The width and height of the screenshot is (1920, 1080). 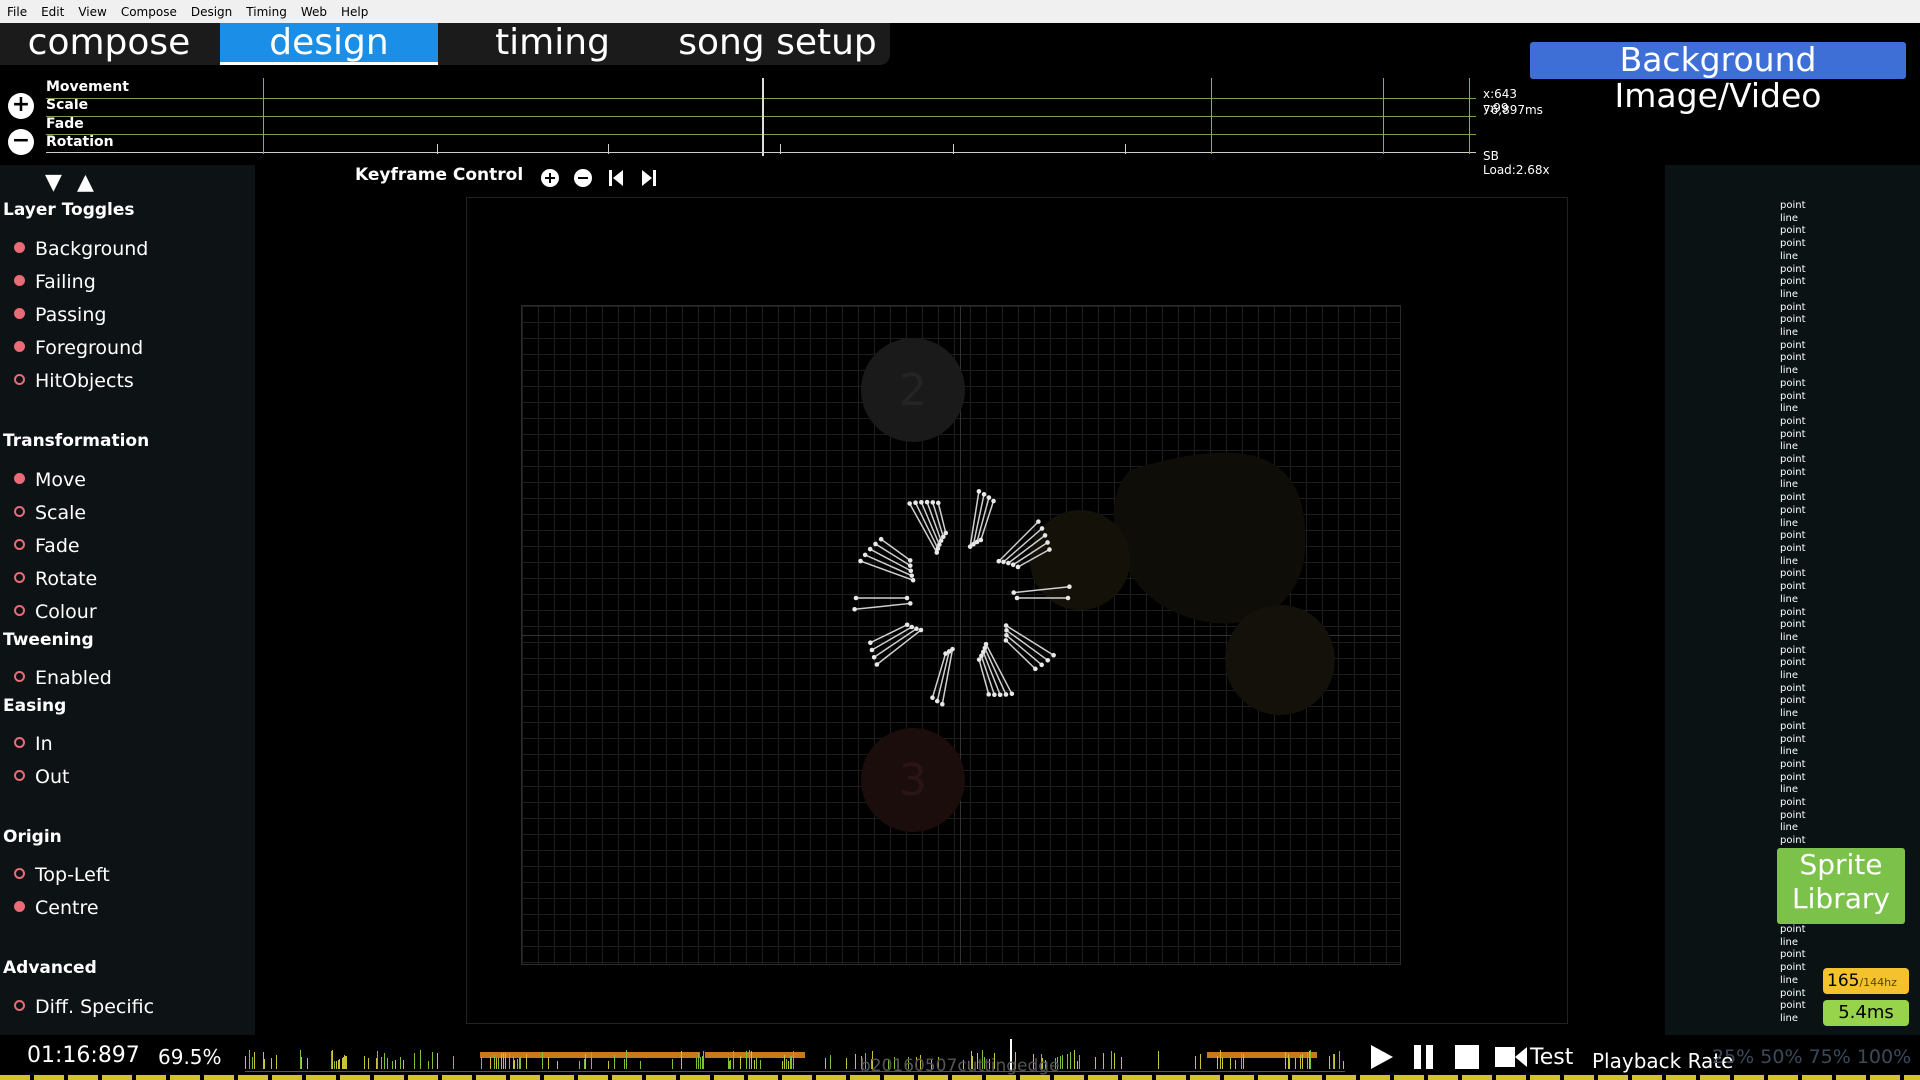 What do you see at coordinates (1467, 1060) in the screenshot?
I see `stop-icon` at bounding box center [1467, 1060].